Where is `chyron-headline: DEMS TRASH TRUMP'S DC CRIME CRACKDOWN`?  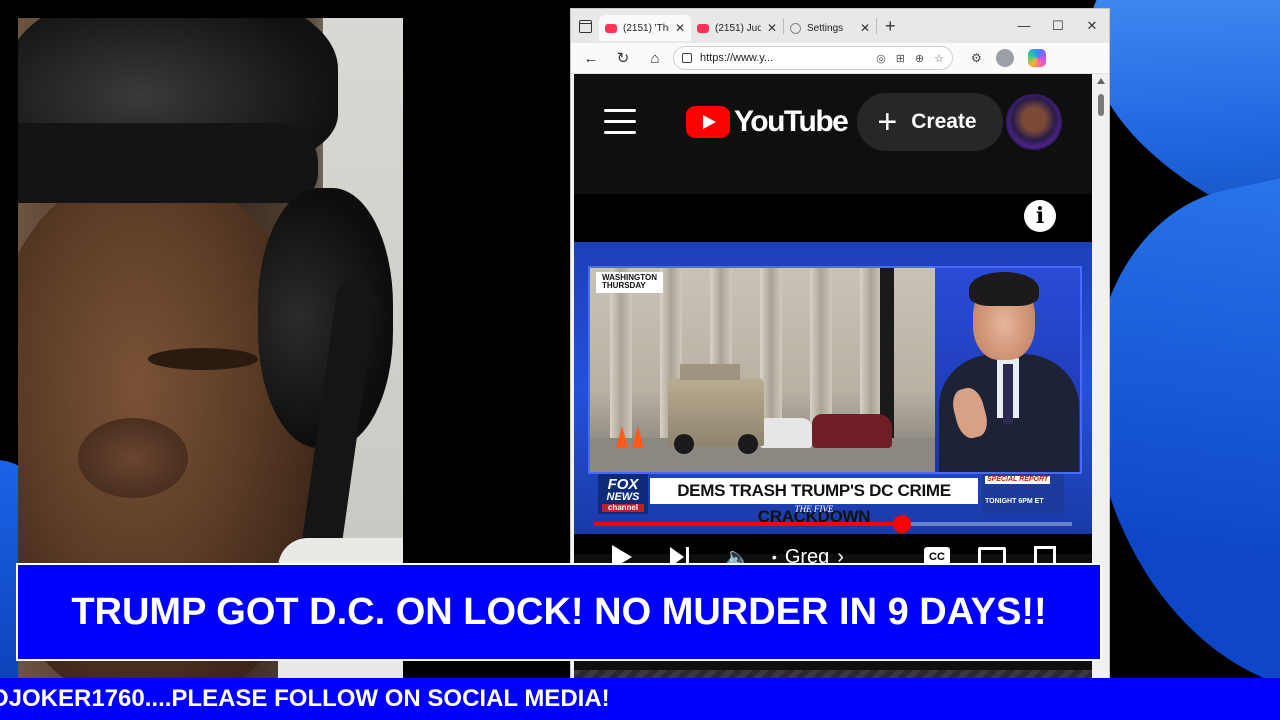
chyron-headline: DEMS TRASH TRUMP'S DC CRIME CRACKDOWN is located at coordinates (814, 502).